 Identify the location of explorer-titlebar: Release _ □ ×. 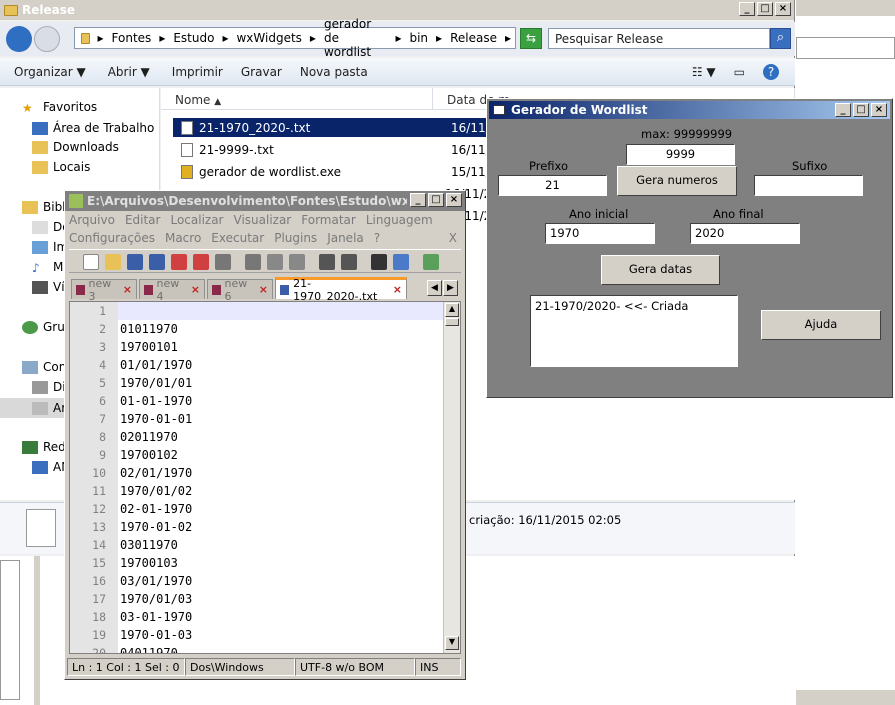
(397, 10).